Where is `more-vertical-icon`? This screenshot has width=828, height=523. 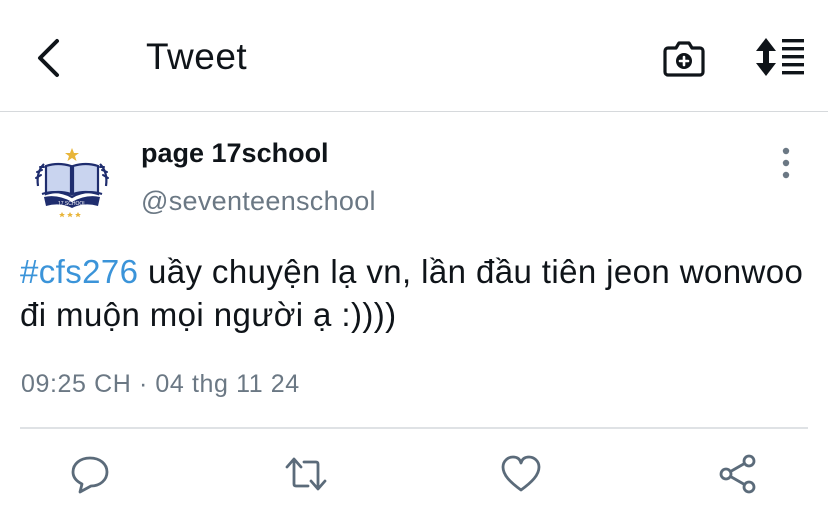
more-vertical-icon is located at coordinates (786, 163).